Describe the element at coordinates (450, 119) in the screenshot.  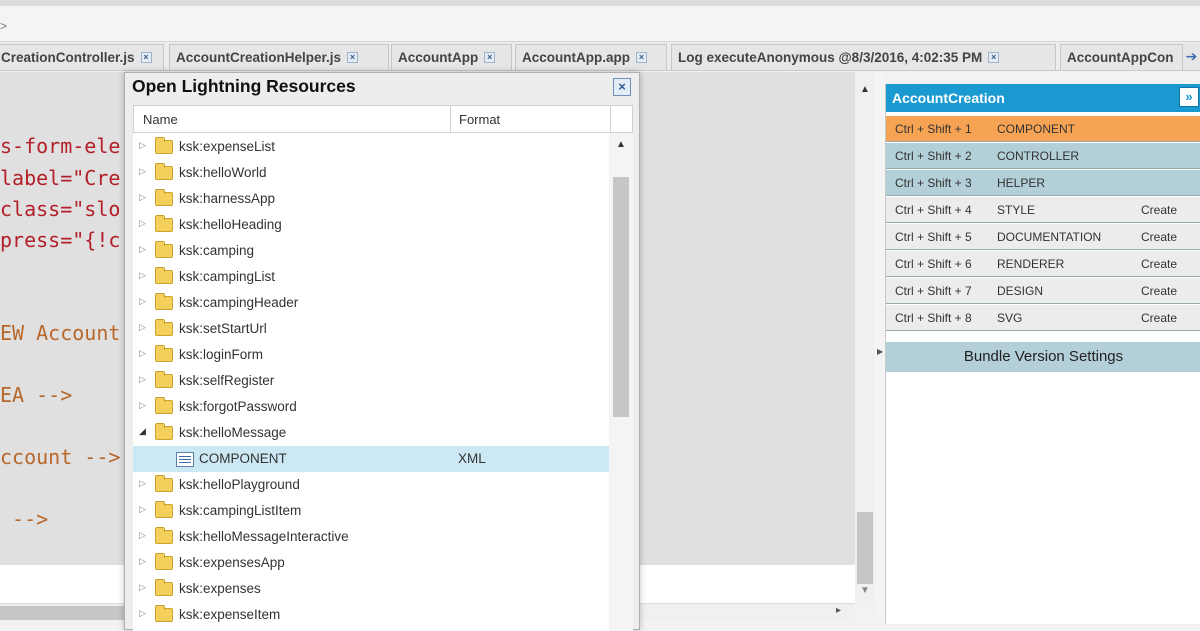
I see `column-divider` at that location.